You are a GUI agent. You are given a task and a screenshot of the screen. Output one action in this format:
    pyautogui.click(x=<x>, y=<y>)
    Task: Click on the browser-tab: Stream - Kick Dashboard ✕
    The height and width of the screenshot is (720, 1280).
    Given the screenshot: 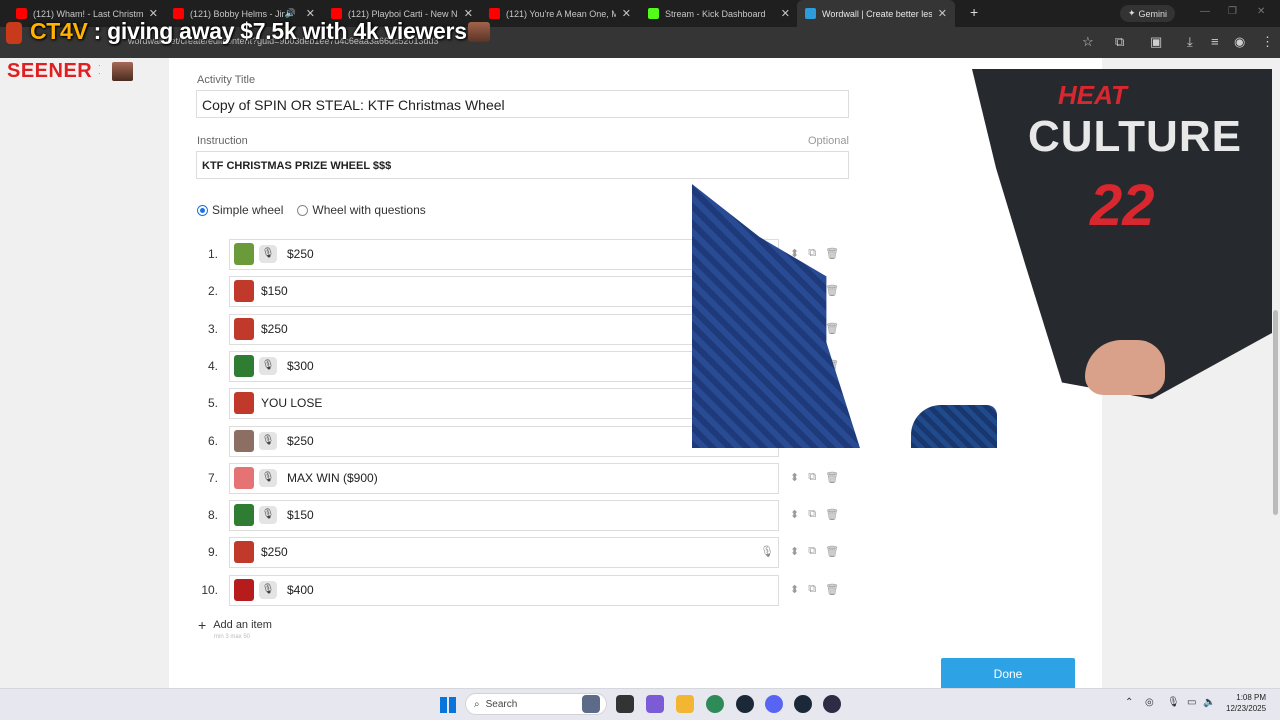 What is the action you would take?
    pyautogui.click(x=719, y=13)
    